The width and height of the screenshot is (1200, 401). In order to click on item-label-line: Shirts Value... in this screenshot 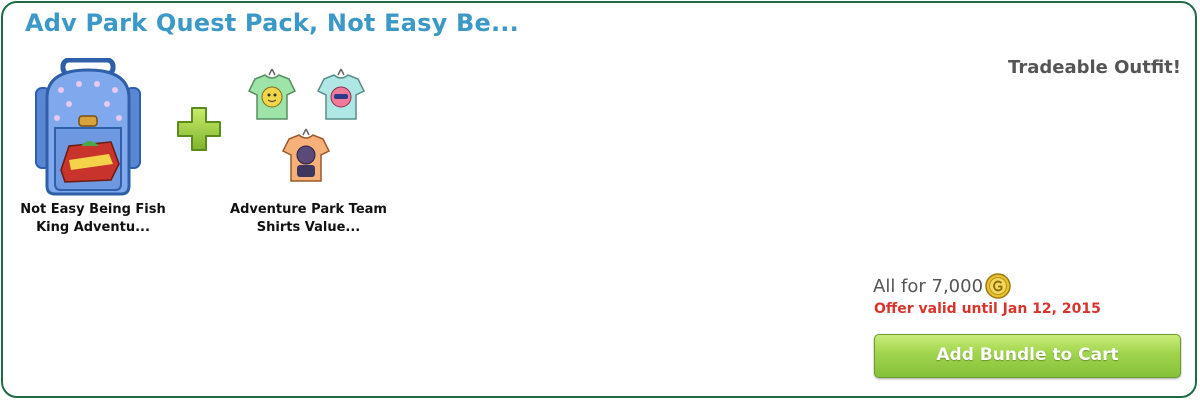, I will do `click(308, 227)`.